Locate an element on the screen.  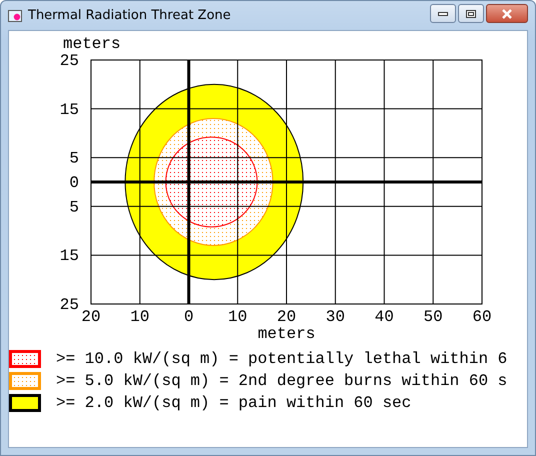
y-tick-label: 0 is located at coordinates (74, 183).